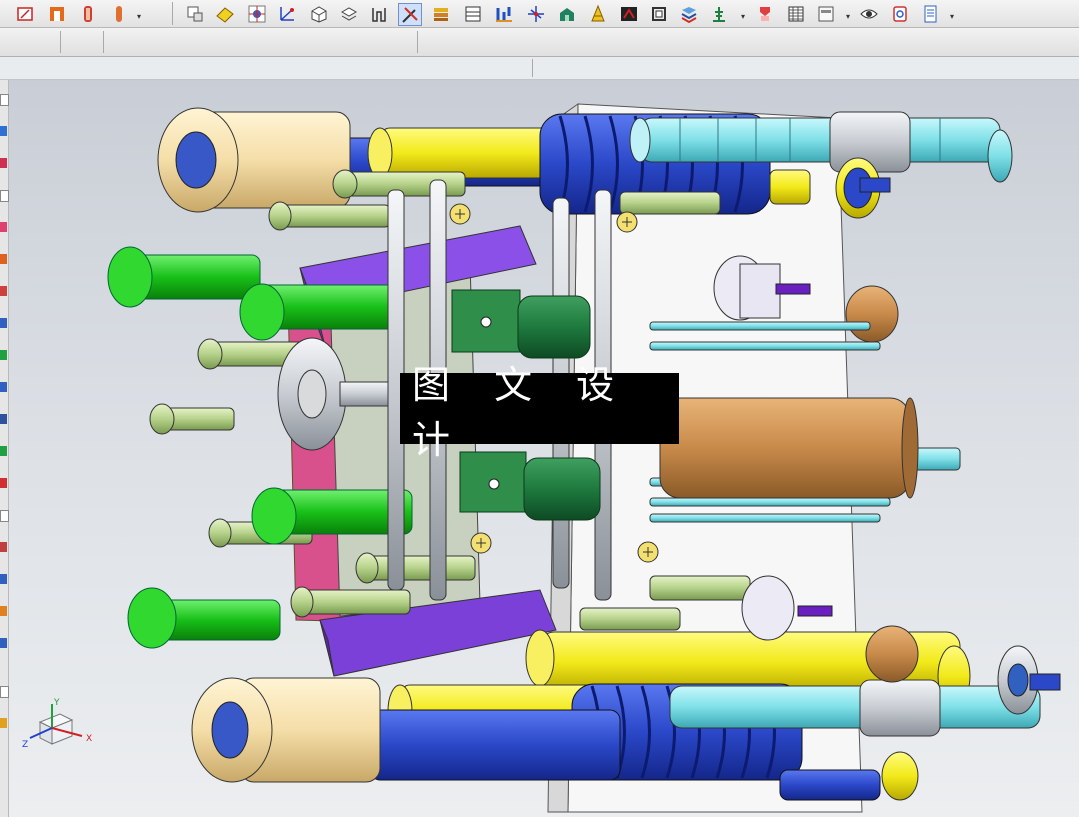  Describe the element at coordinates (349, 13) in the screenshot. I see `bracket-icon` at that location.